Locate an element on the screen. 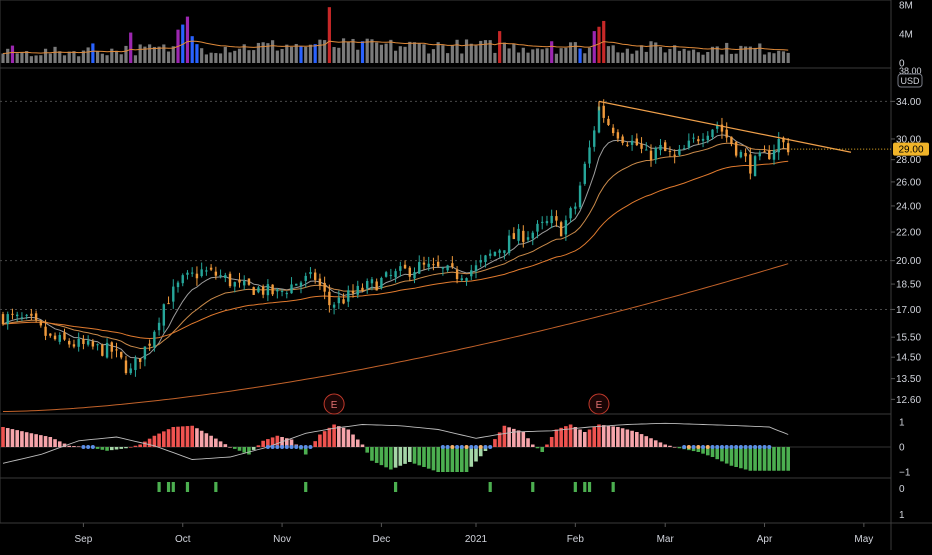 Image resolution: width=932 pixels, height=555 pixels. price-tick-label: 20.00 is located at coordinates (908, 261).